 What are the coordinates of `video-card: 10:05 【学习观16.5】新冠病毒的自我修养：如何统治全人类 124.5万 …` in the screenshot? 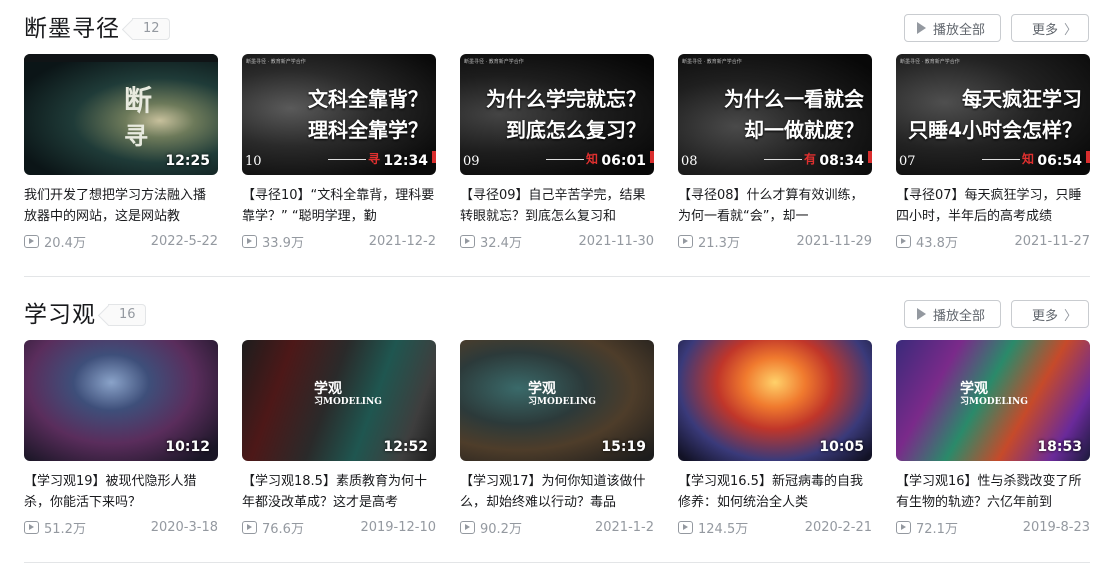 It's located at (775, 438).